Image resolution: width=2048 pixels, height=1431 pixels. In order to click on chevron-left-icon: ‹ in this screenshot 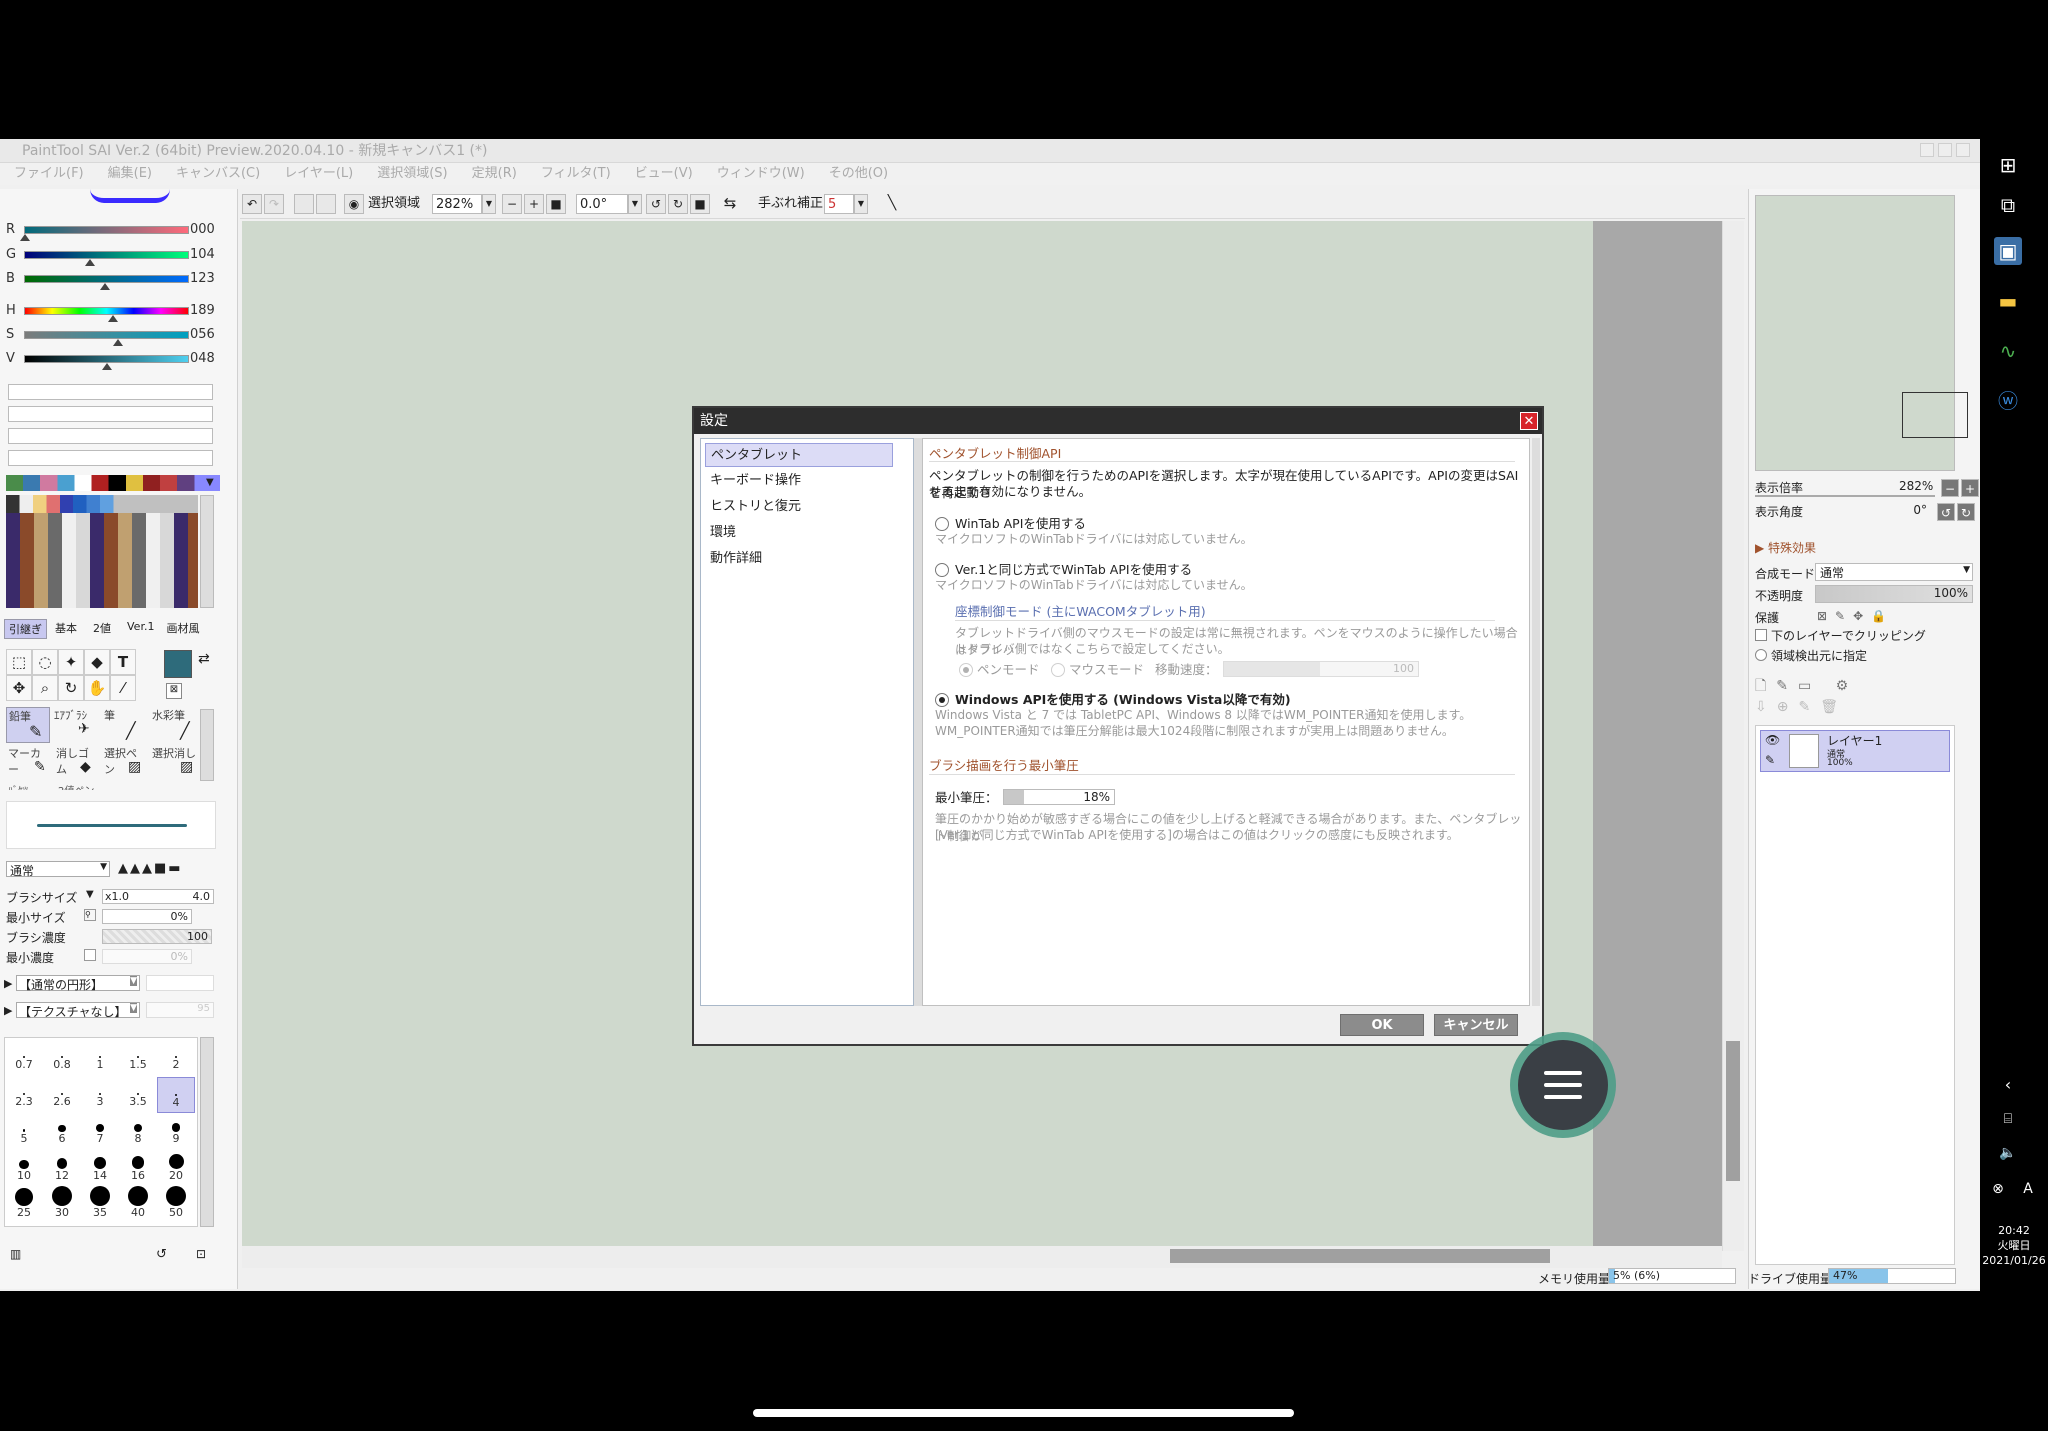, I will do `click(2008, 1085)`.